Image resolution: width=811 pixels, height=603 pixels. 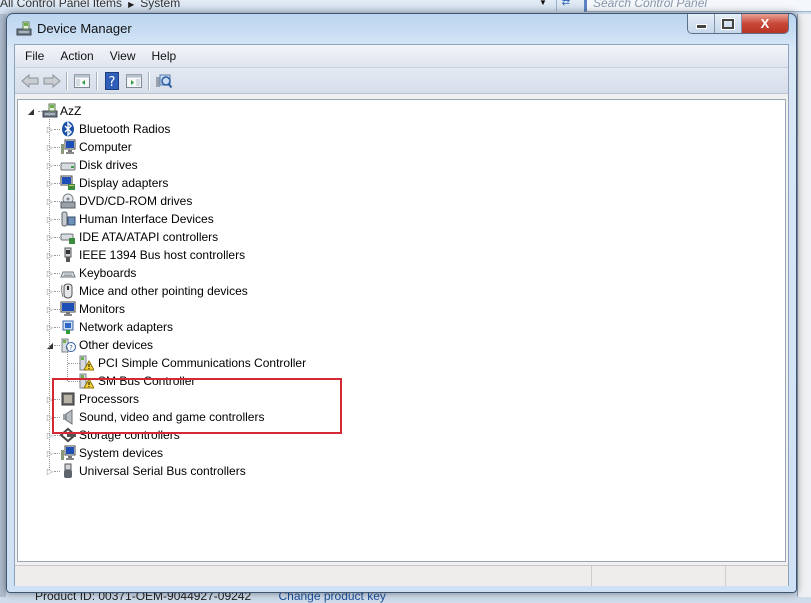 I want to click on tree-node-label: Disk drives, so click(x=108, y=165).